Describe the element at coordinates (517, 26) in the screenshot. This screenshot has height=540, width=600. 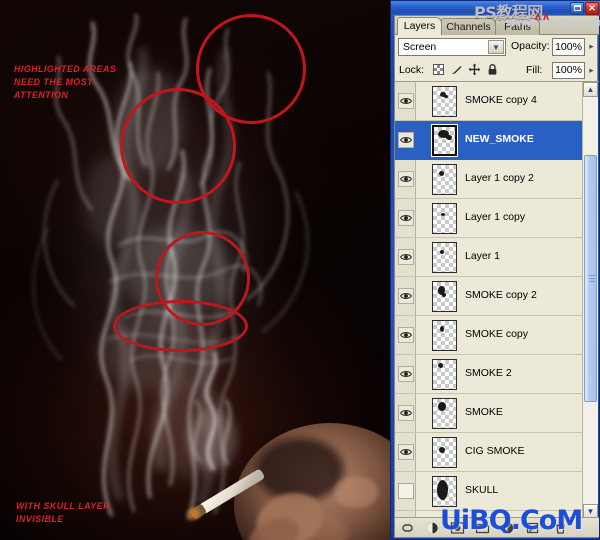
I see `tab-paths: Paths` at that location.